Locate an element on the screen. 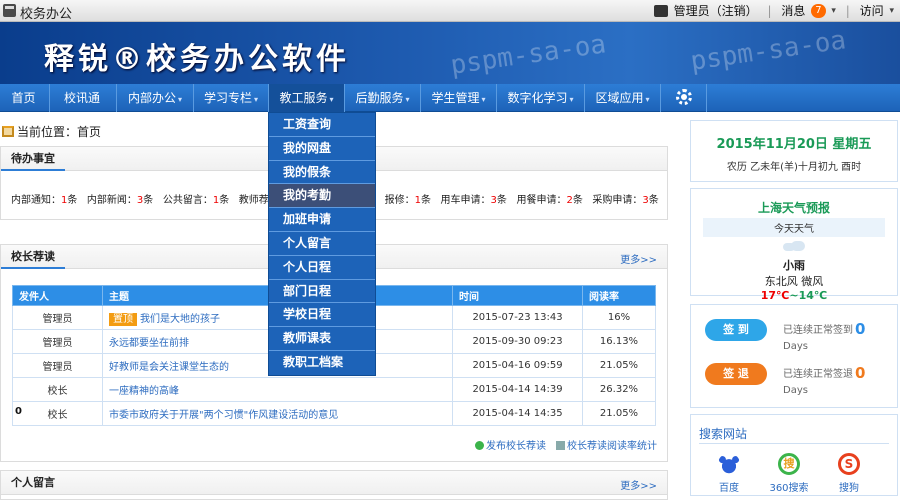  menu-item-personal-schedule: 个人日程 is located at coordinates (322, 268).